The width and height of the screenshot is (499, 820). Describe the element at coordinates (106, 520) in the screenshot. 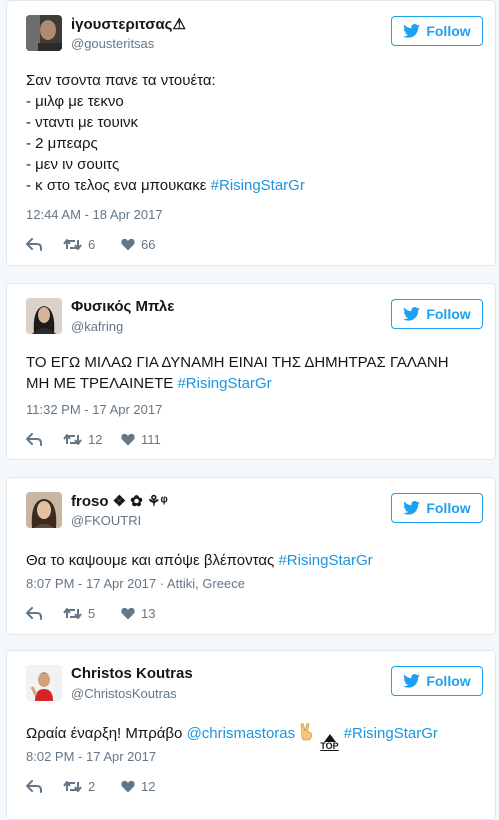

I see `author-handle: @FKOUTRI` at that location.